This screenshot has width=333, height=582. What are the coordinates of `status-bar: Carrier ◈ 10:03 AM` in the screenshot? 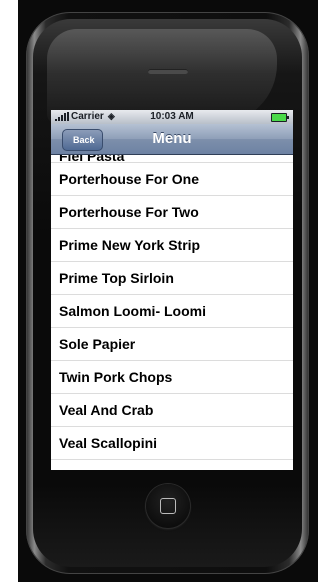 It's located at (172, 117).